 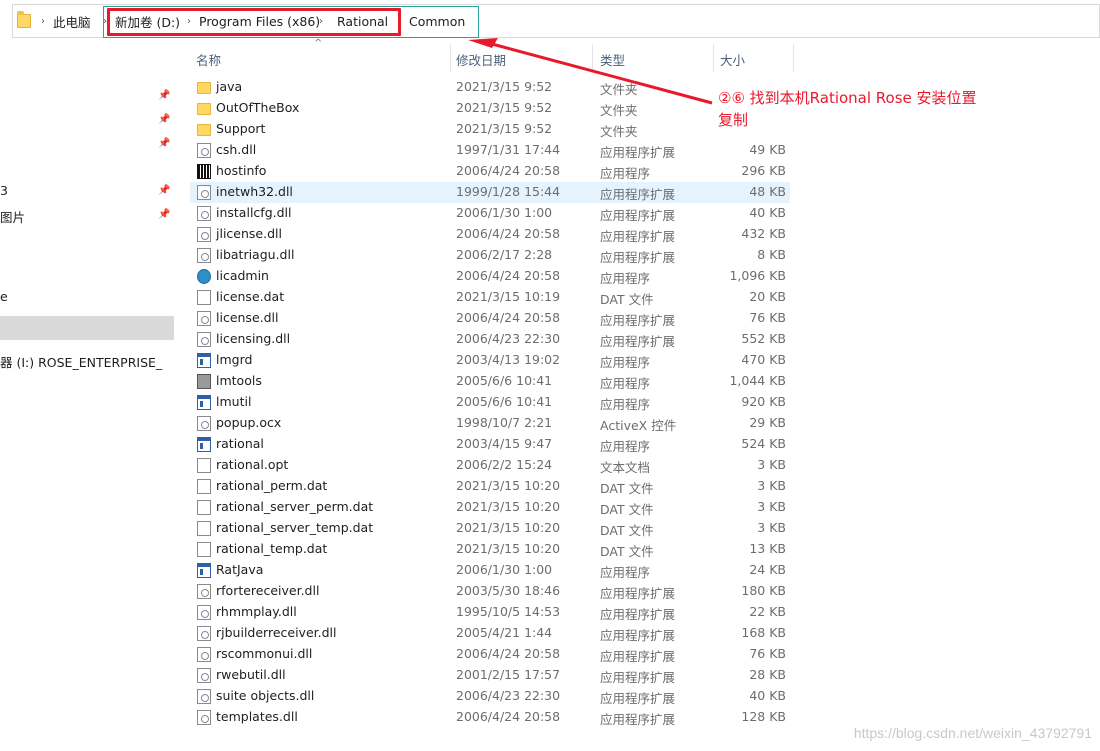 What do you see at coordinates (490, 276) in the screenshot?
I see `file-row: licadmin 2006/4/24 20:58 应用程序 1,096 KB` at bounding box center [490, 276].